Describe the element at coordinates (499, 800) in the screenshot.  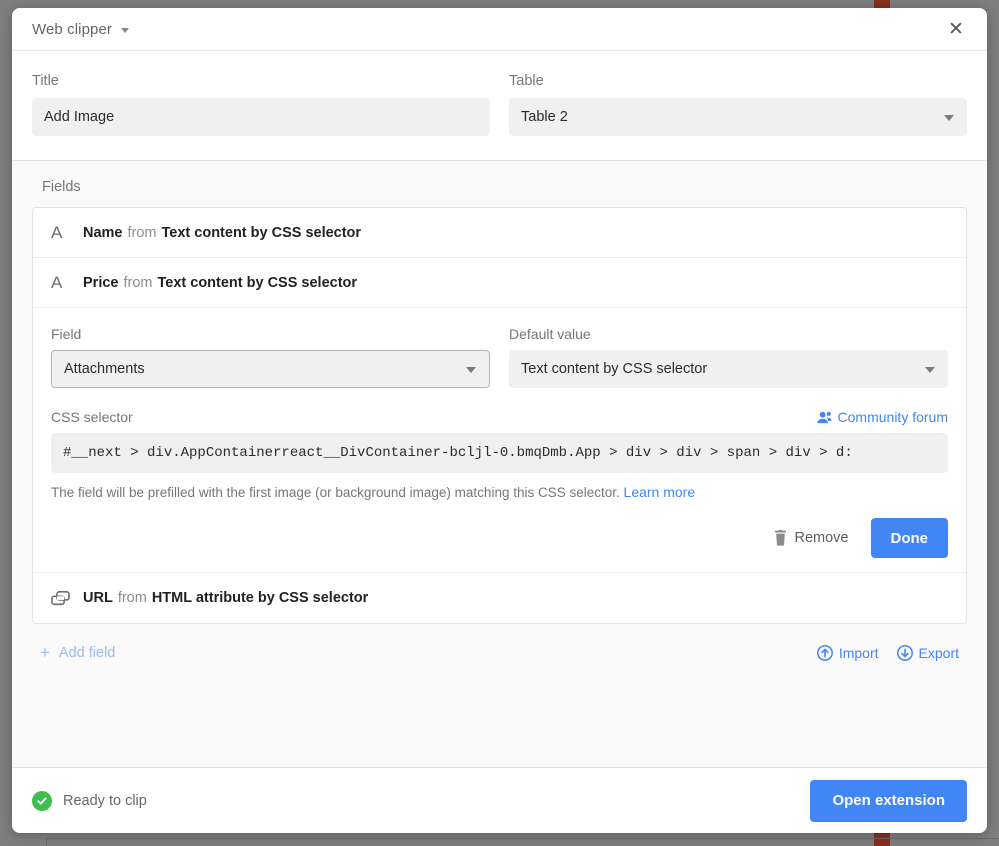
I see `dialog-footer: Ready to clip Open extension` at that location.